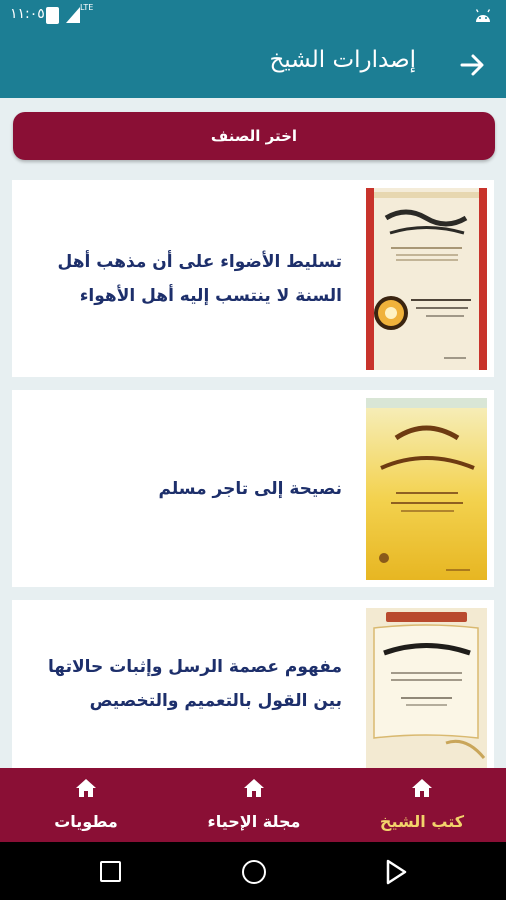 Image resolution: width=506 pixels, height=900 pixels. I want to click on nav-label: مجلة الإحياء, so click(254, 821).